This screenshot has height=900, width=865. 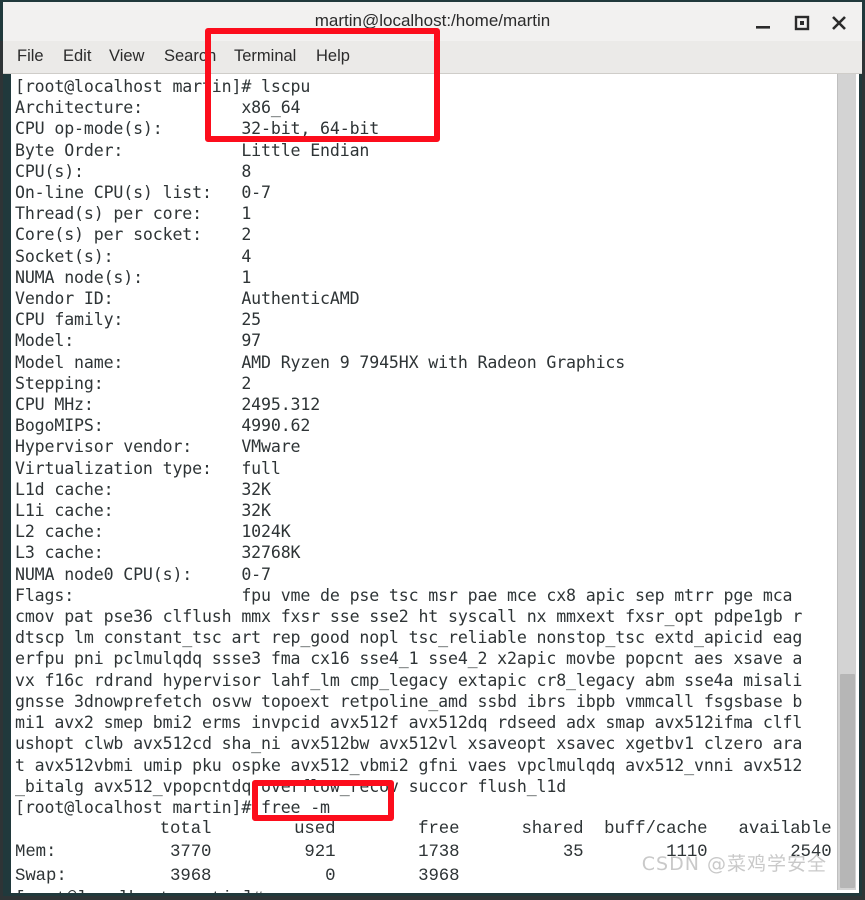 What do you see at coordinates (77, 56) in the screenshot?
I see `menu-item-edit: Edit` at bounding box center [77, 56].